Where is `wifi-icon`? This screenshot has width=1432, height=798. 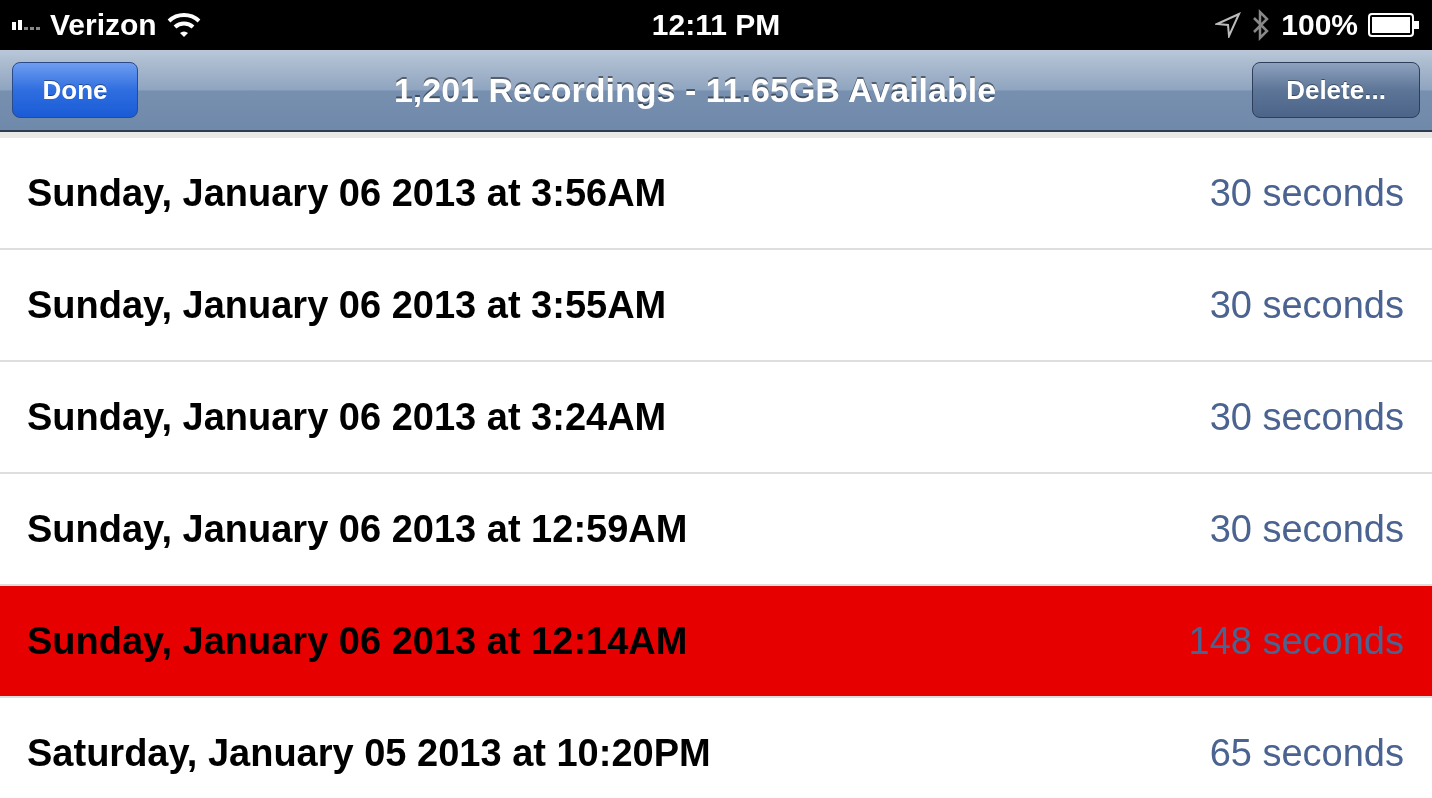
wifi-icon is located at coordinates (183, 25).